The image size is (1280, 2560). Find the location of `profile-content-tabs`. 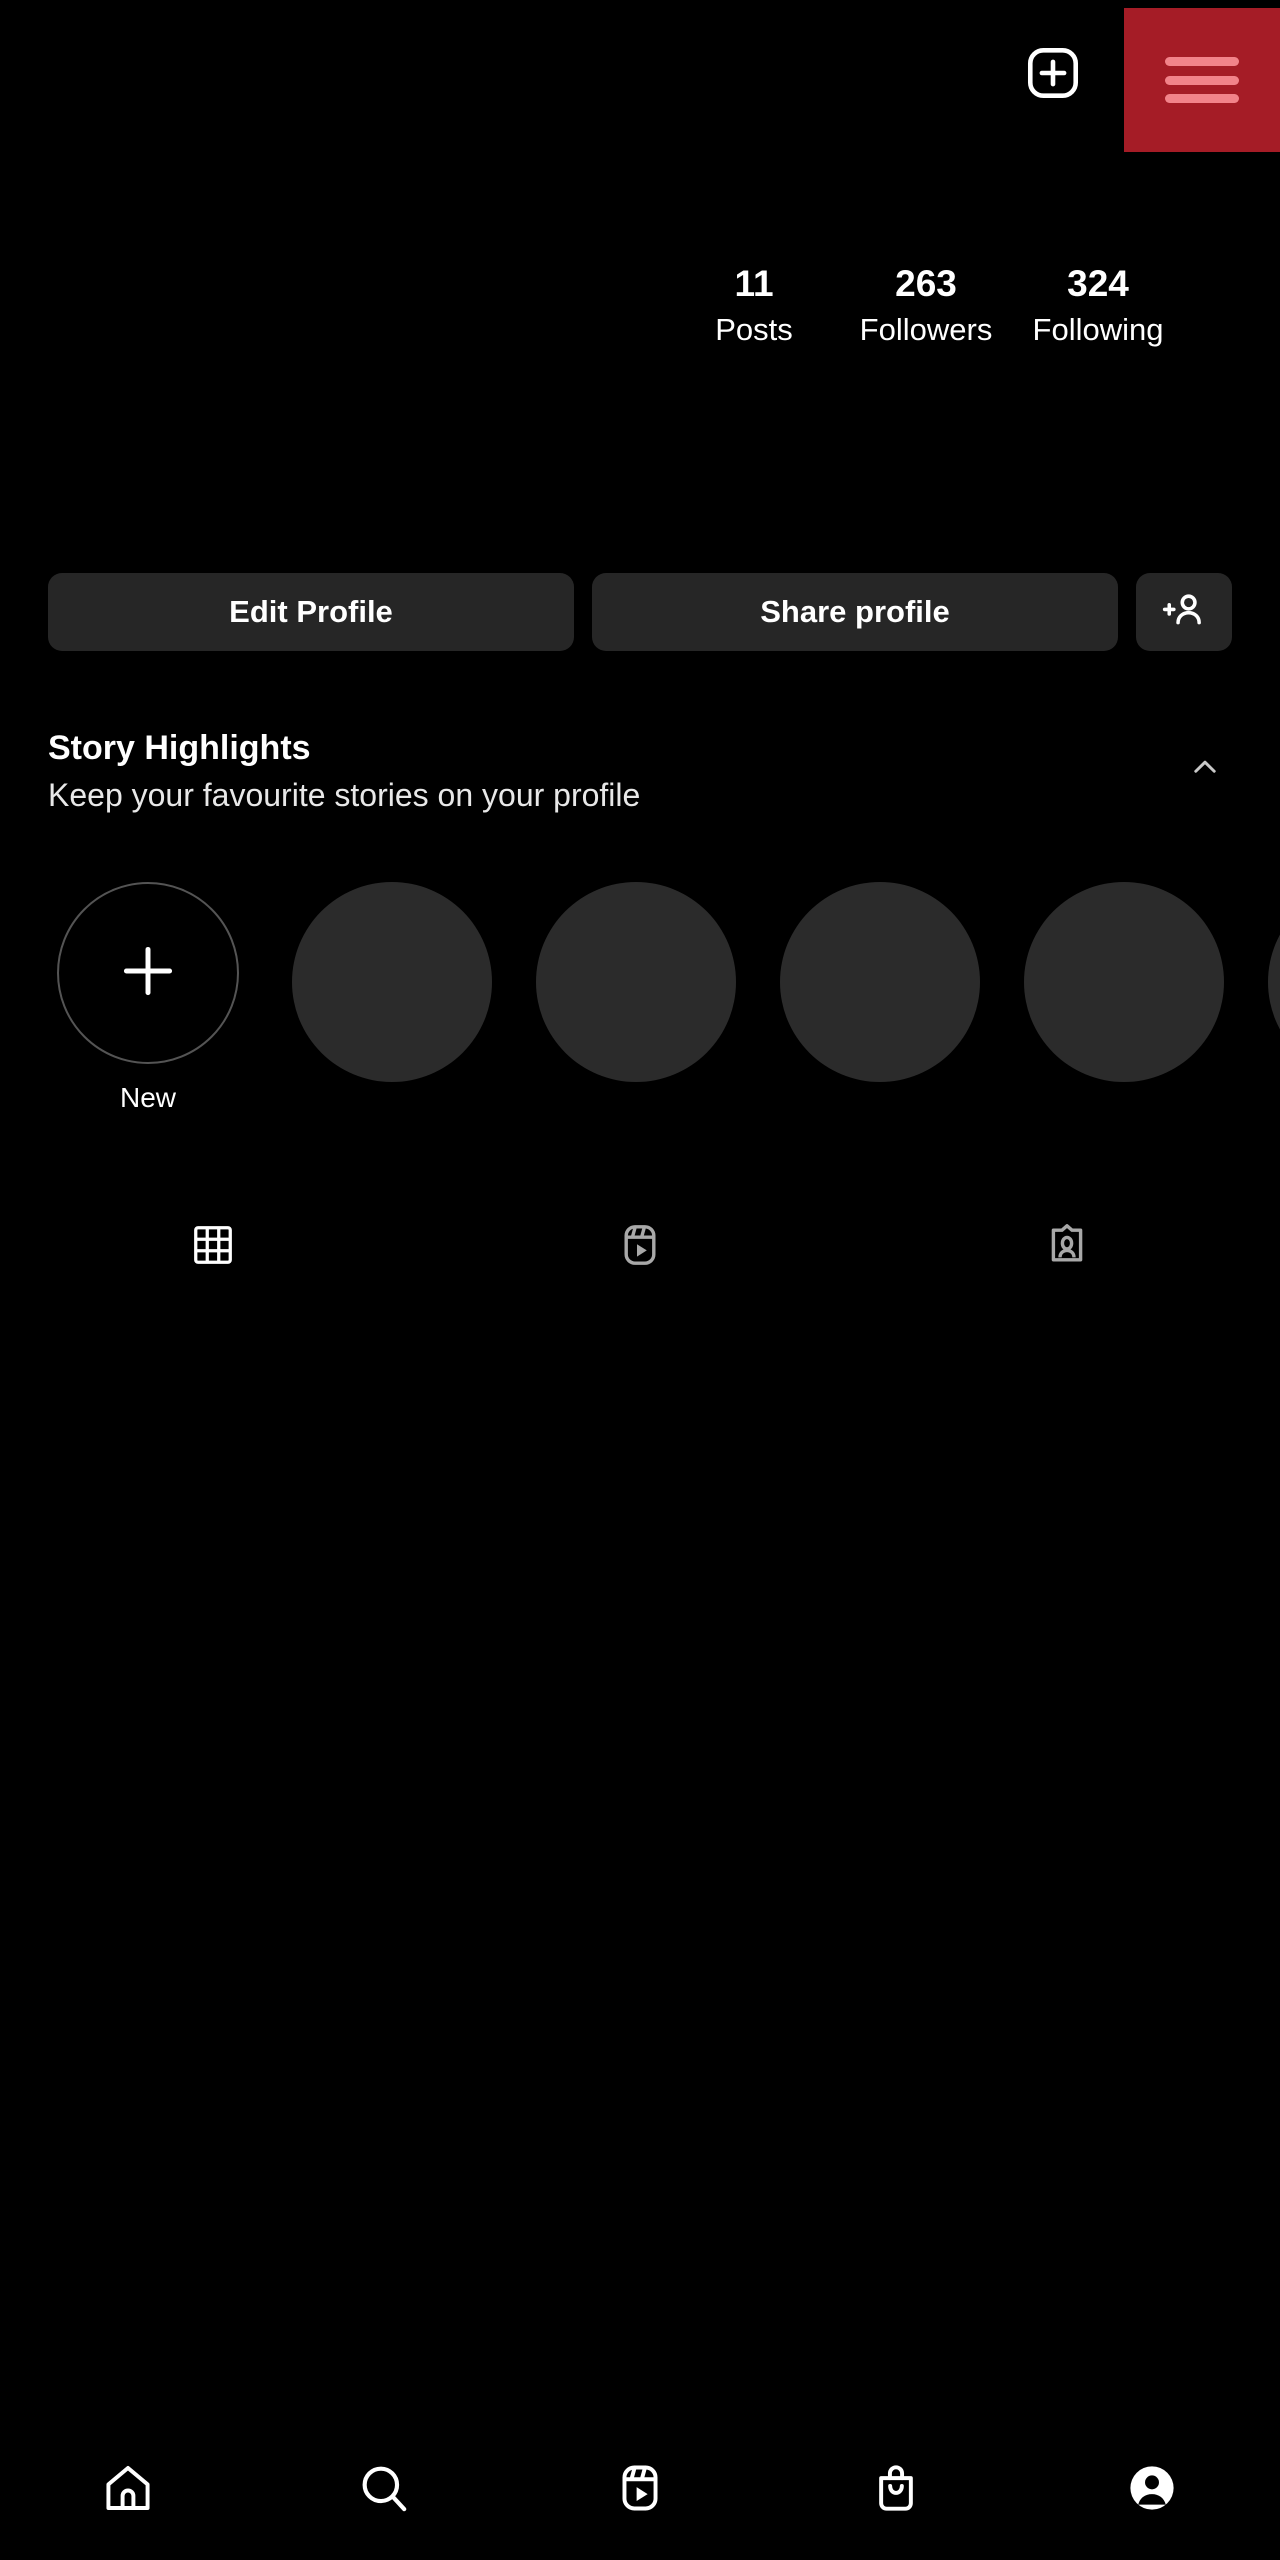

profile-content-tabs is located at coordinates (640, 1247).